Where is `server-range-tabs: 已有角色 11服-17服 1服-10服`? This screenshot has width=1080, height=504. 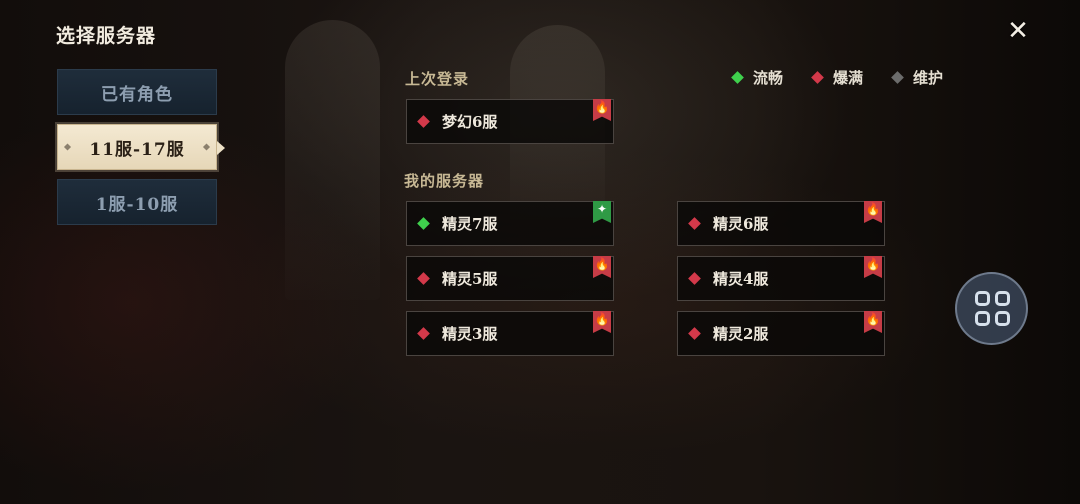 server-range-tabs: 已有角色 11服-17服 1服-10服 is located at coordinates (141, 151).